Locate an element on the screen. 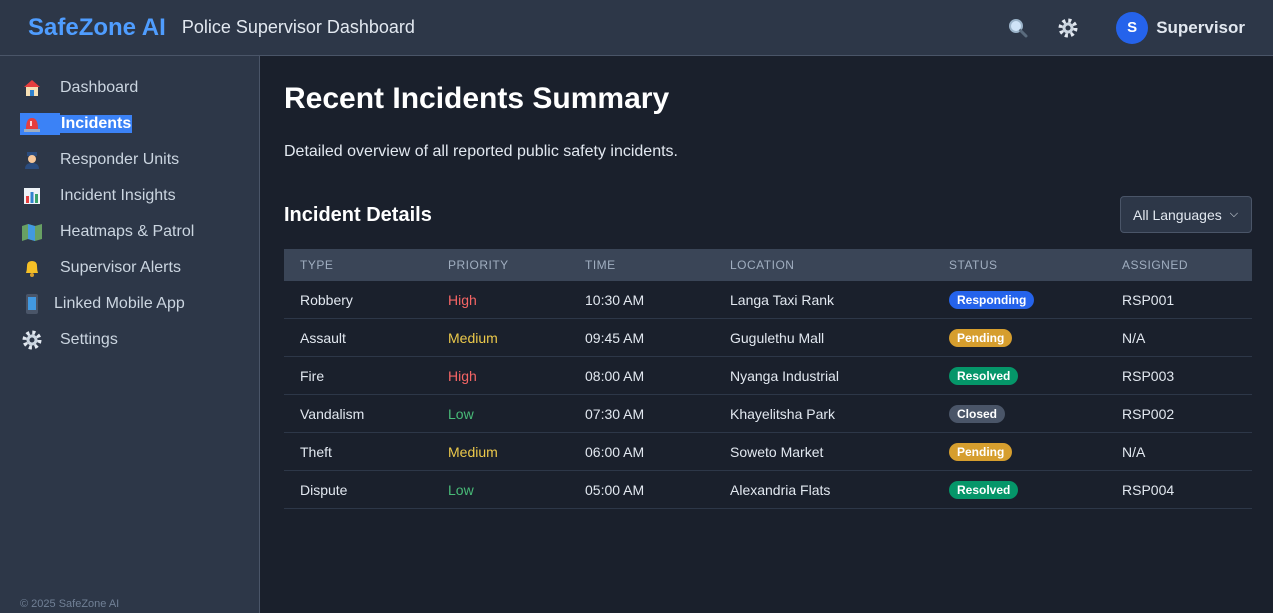 The width and height of the screenshot is (1273, 613). cell-location: Gugulethu Mall is located at coordinates (777, 337).